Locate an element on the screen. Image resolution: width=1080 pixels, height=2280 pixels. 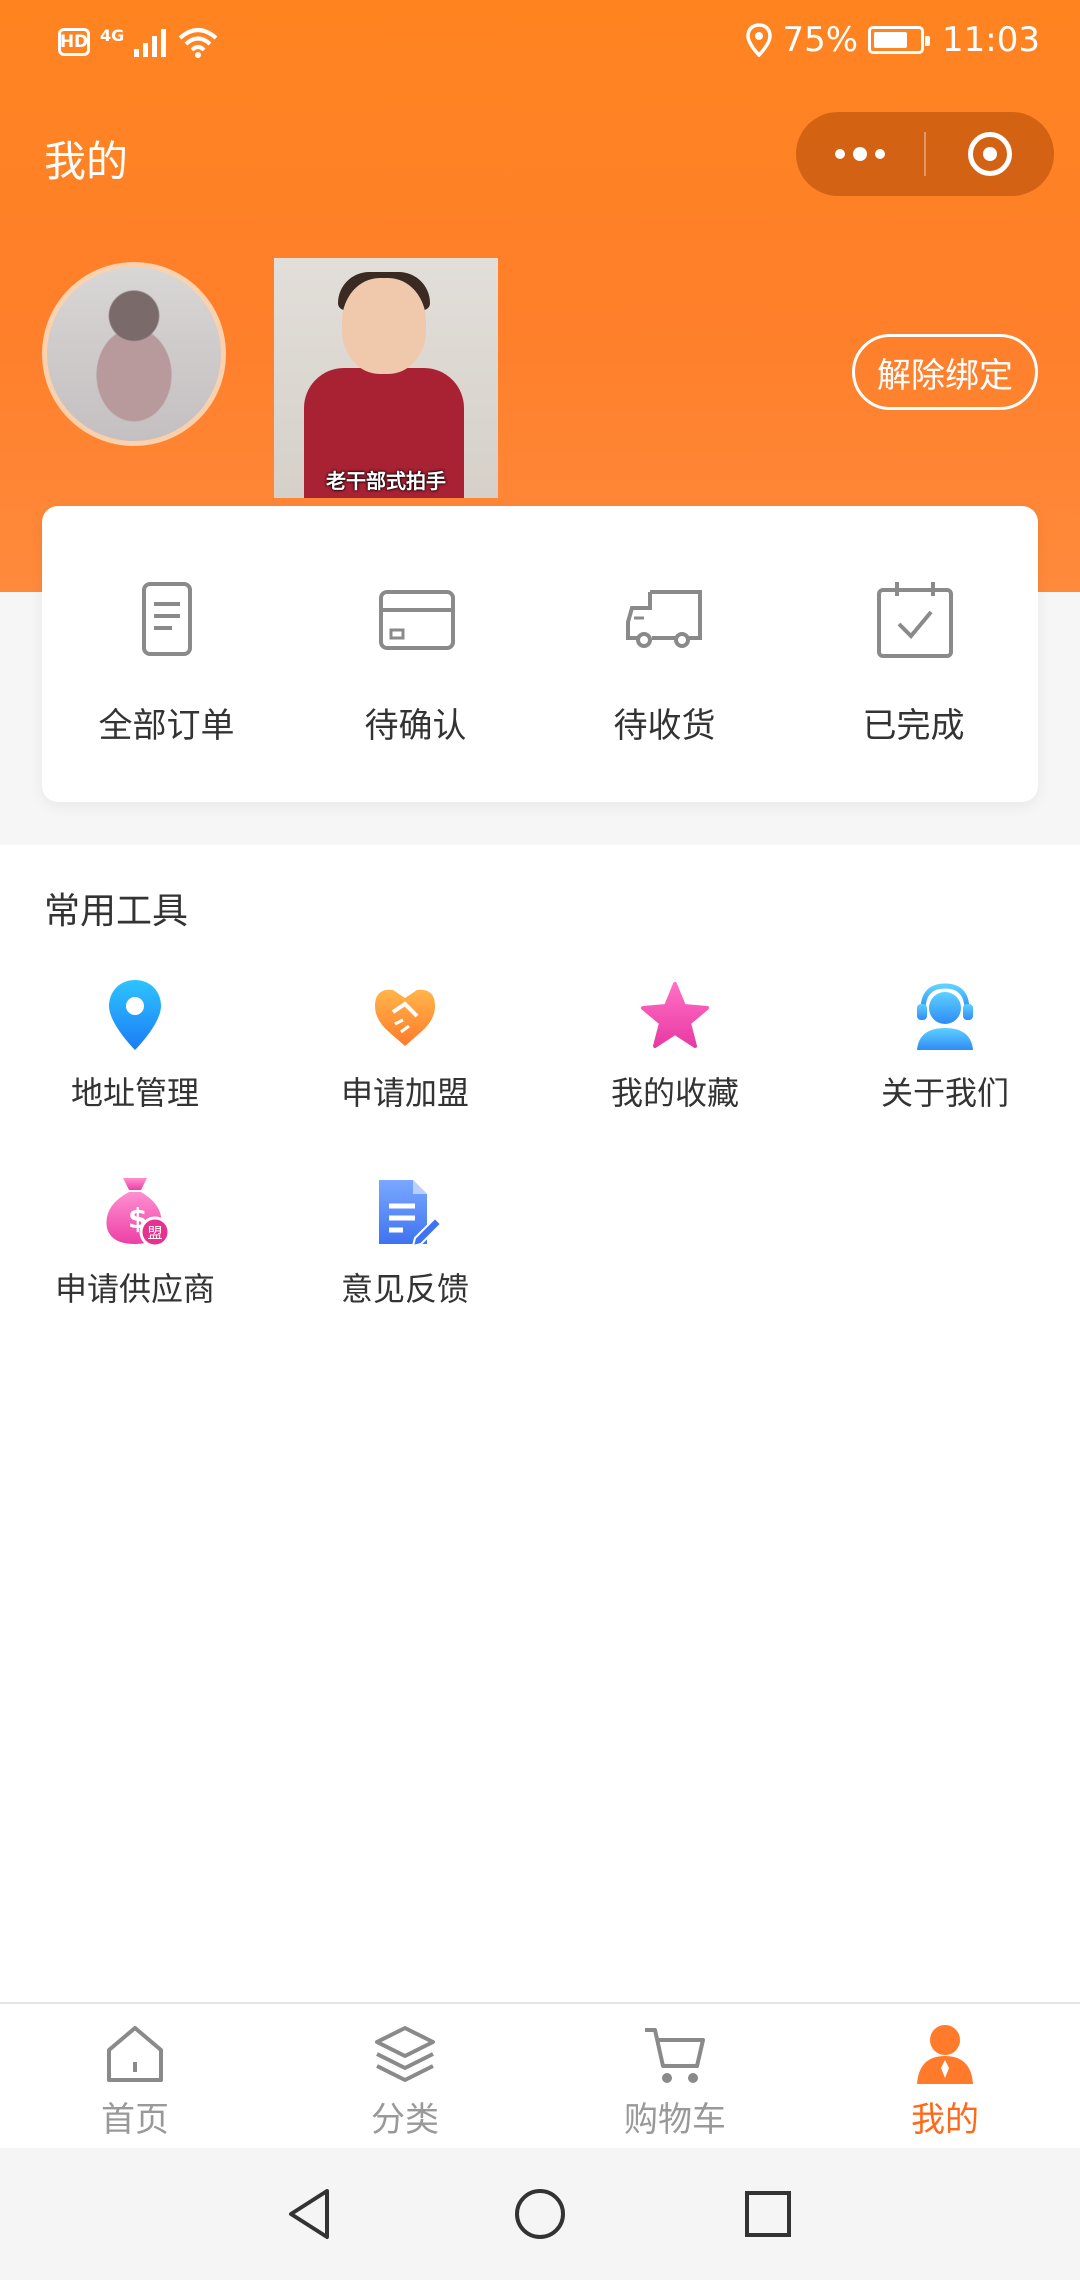
tool-supplier: $ 盟 申请供应商 is located at coordinates (135, 1241).